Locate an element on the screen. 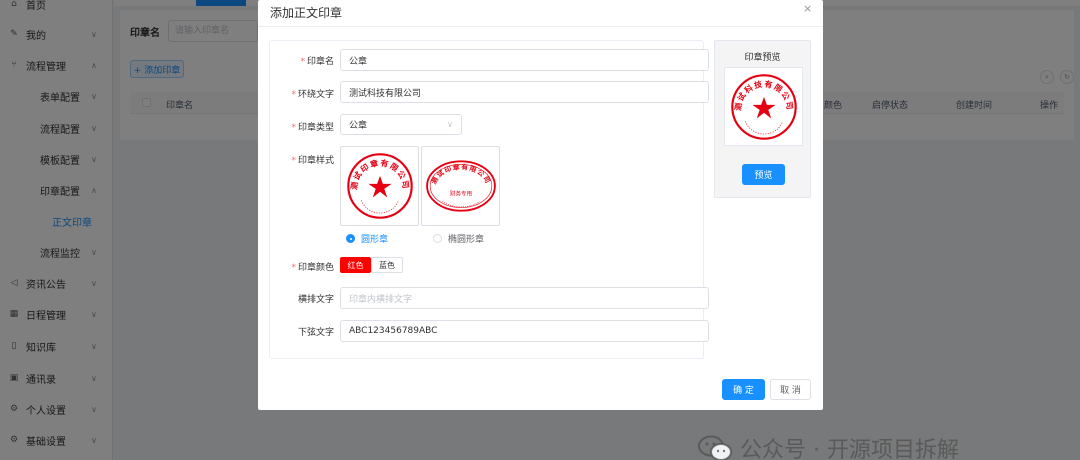  oval-stamp-image: 测试印章有限公司 财务专用 is located at coordinates (460, 186).